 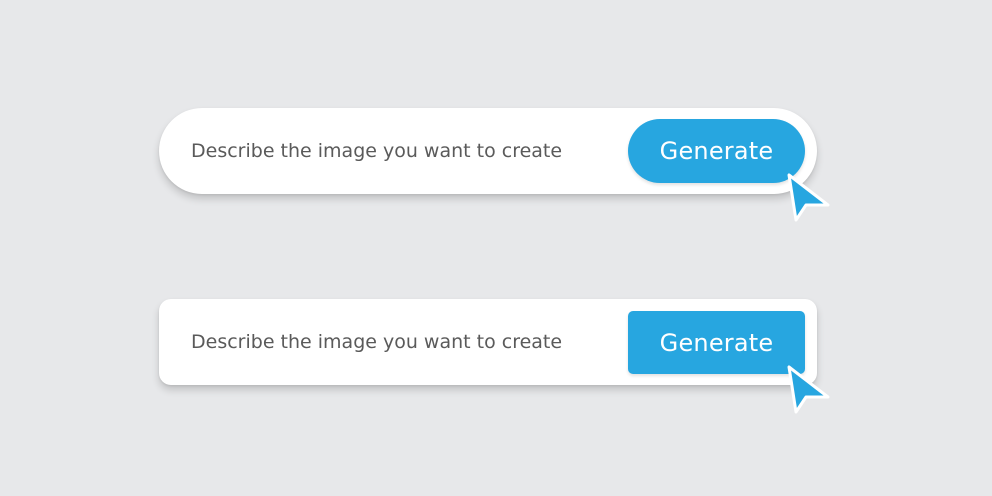 I want to click on prompt-bar-square: Generate, so click(x=488, y=342).